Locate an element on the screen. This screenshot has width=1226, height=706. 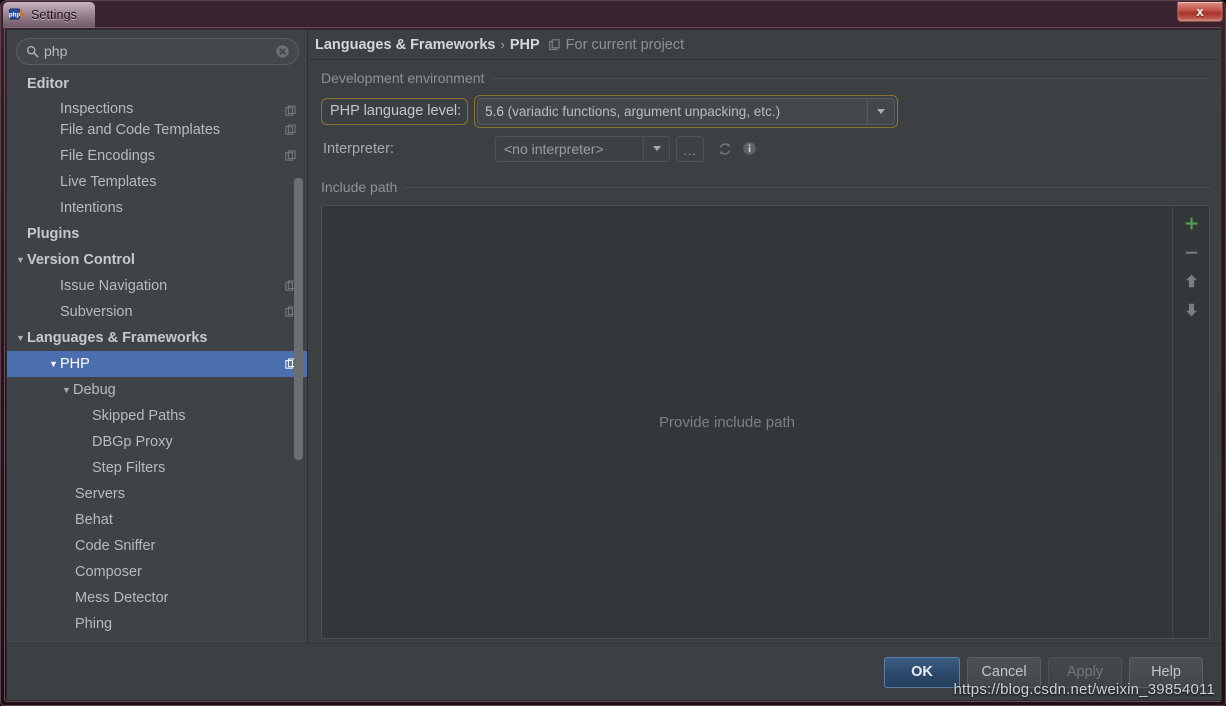
sidebar-item-languages-frameworks: ▼ Languages & Frameworks is located at coordinates (157, 338).